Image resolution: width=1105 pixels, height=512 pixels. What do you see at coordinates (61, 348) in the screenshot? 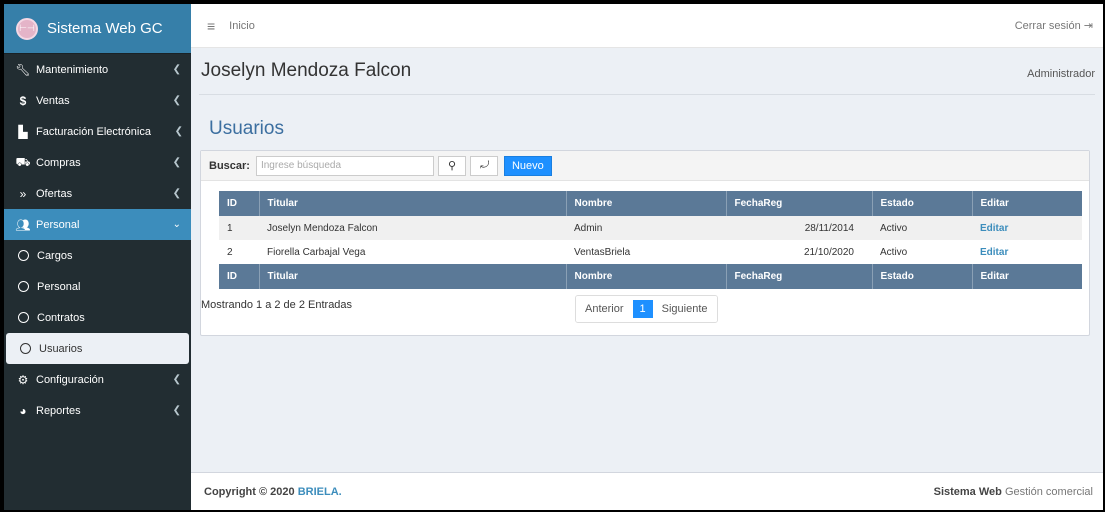
I see `sidebar-subitem-label: Usuarios` at bounding box center [61, 348].